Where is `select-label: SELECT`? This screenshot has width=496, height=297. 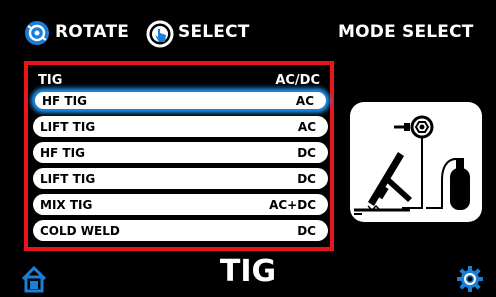
select-label: SELECT is located at coordinates (214, 32).